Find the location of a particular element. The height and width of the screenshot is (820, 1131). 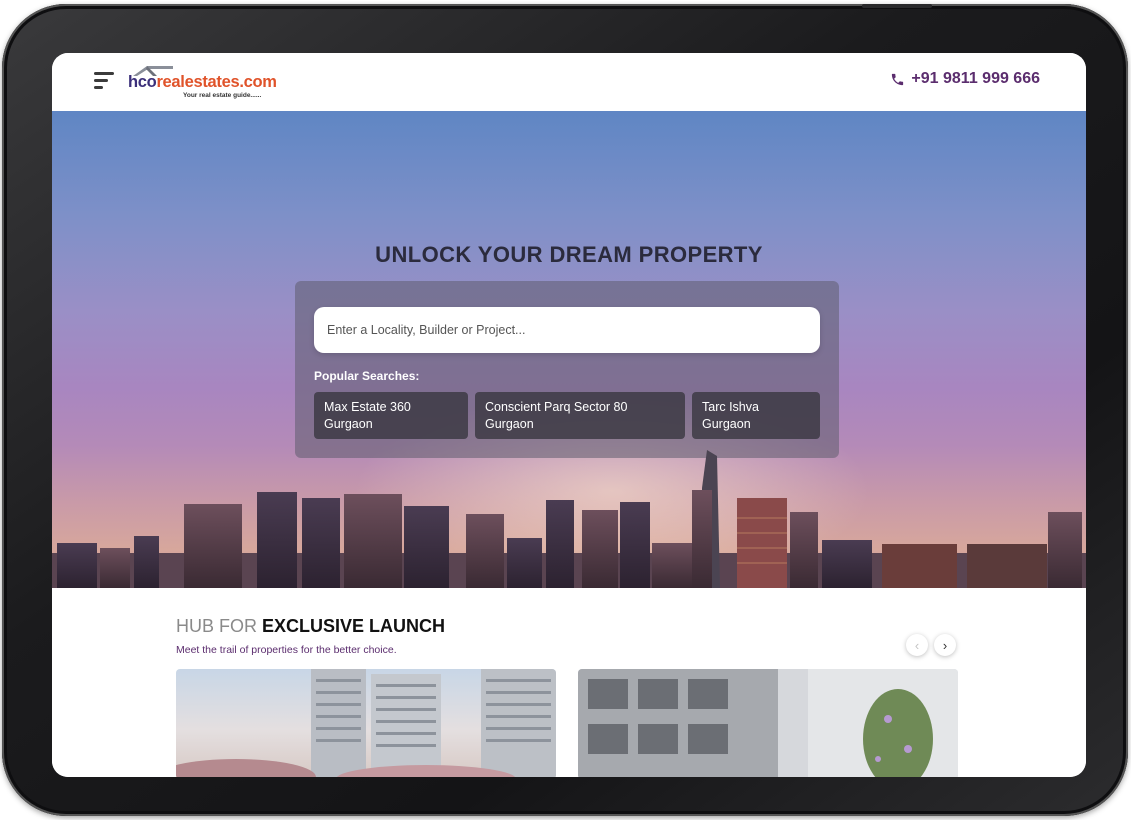

popular-searches-label: Popular Searches: is located at coordinates (367, 376).